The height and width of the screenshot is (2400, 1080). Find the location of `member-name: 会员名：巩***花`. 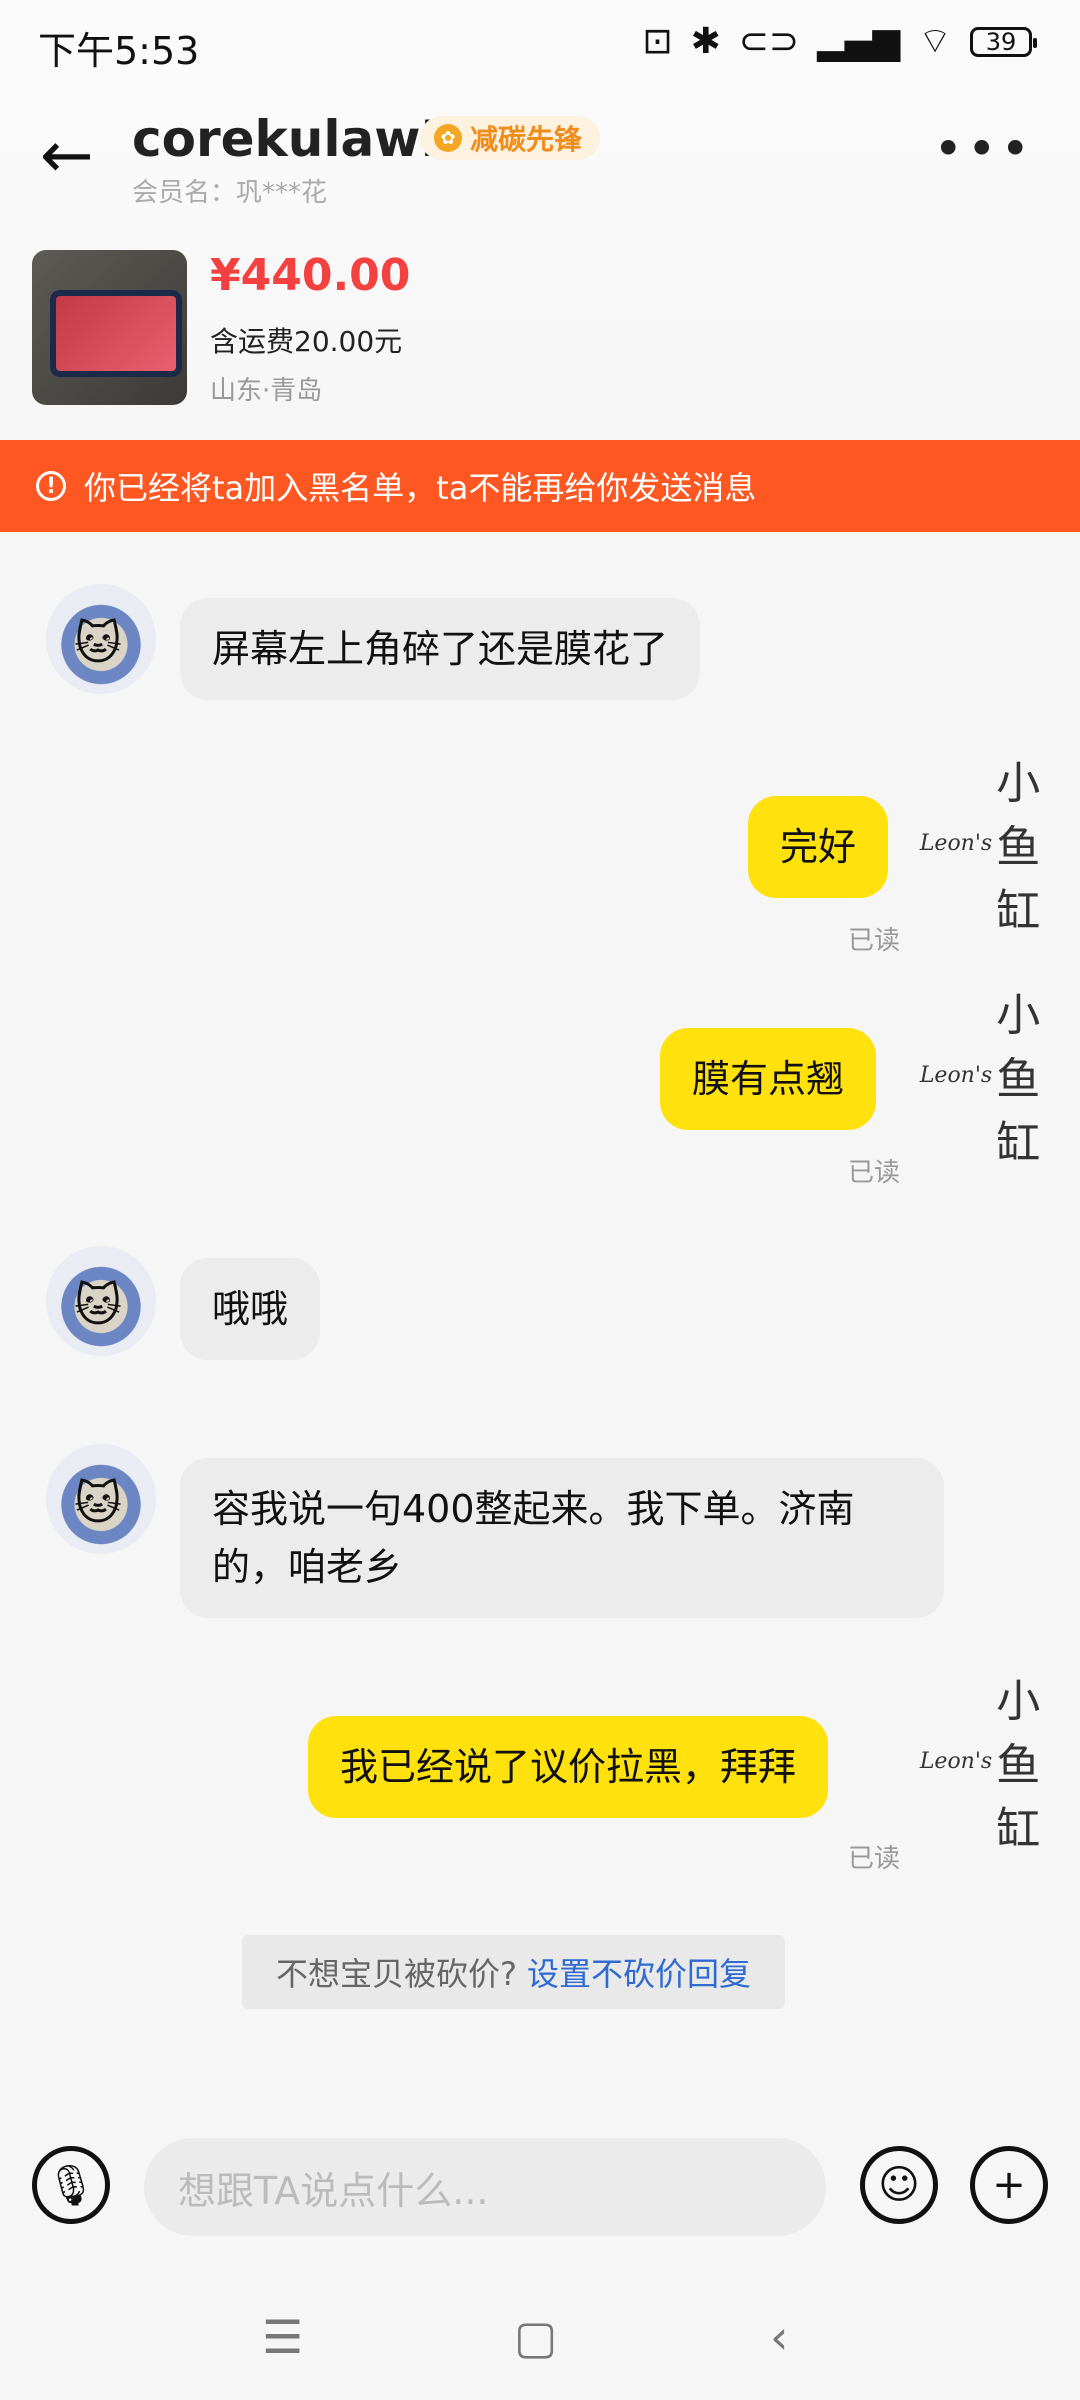

member-name: 会员名：巩***花 is located at coordinates (230, 193).